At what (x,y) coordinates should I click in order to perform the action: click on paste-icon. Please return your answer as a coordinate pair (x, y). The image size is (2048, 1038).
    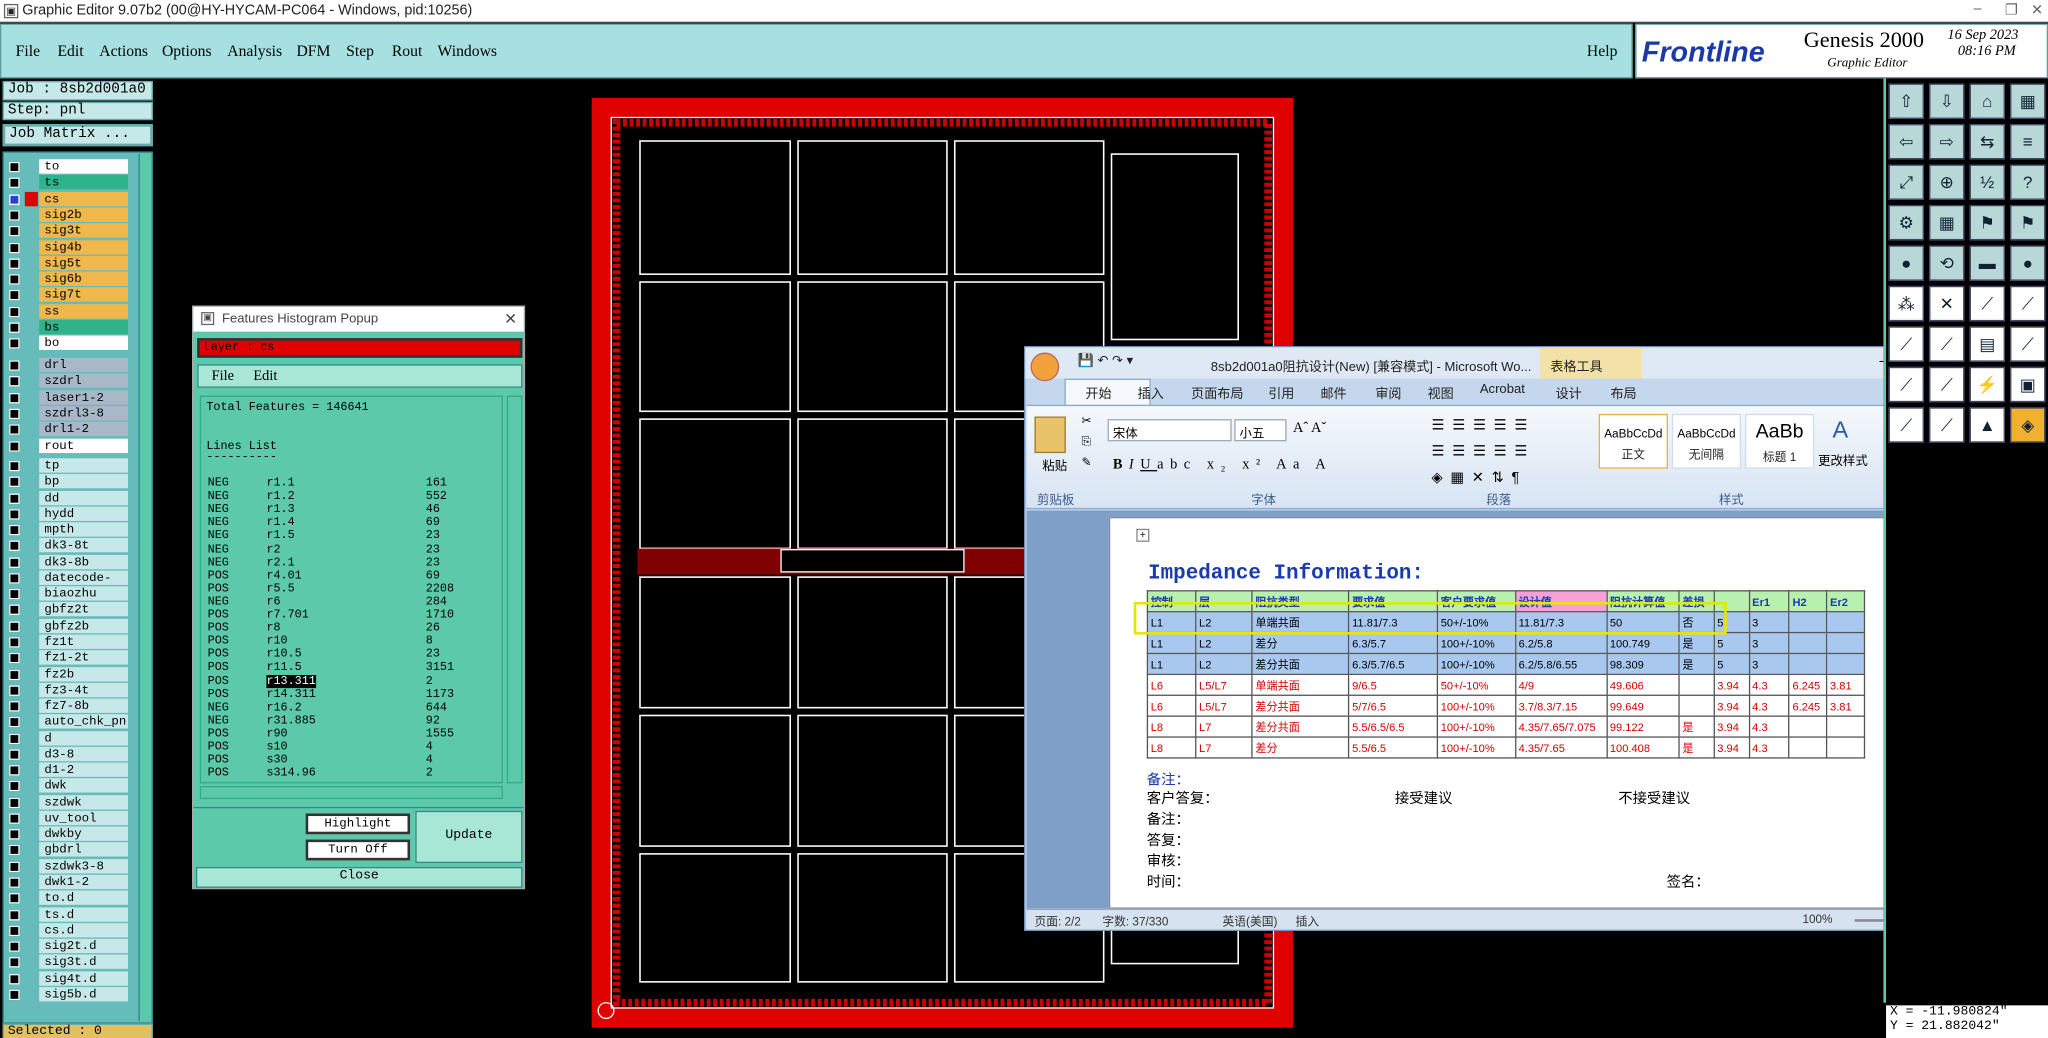
    Looking at the image, I should click on (1050, 435).